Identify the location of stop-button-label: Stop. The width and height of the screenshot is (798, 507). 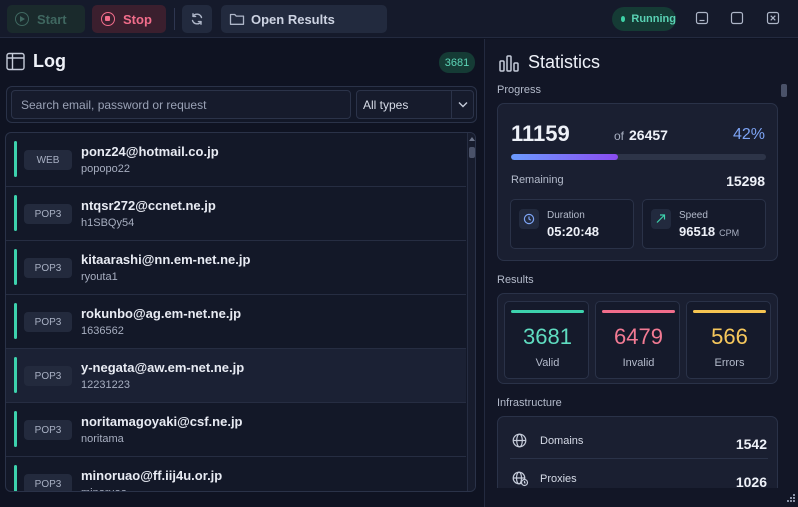
(137, 19).